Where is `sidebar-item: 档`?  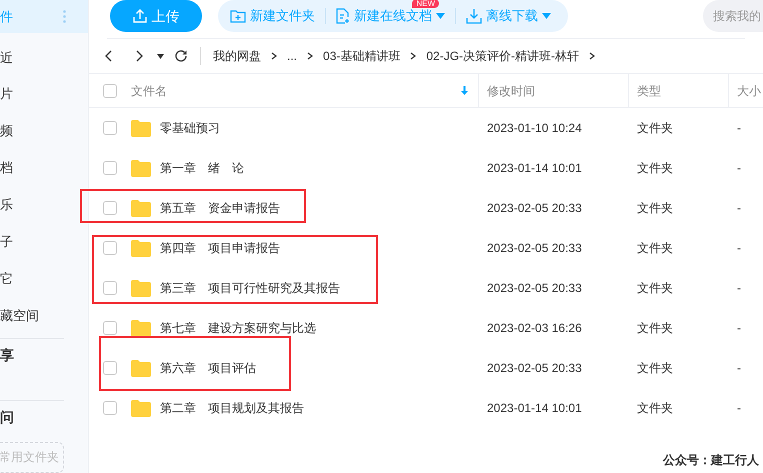 sidebar-item: 档 is located at coordinates (44, 168).